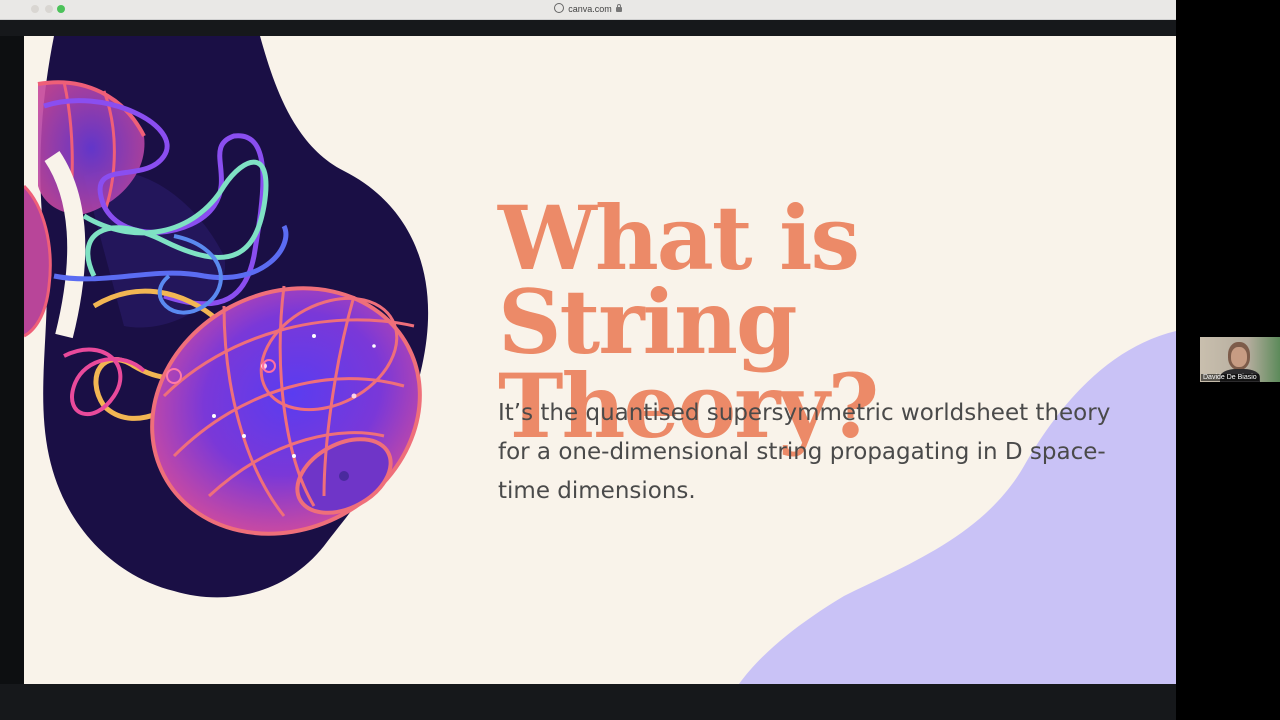 This screenshot has width=1280, height=720. Describe the element at coordinates (1239, 357) in the screenshot. I see `participant-face` at that location.